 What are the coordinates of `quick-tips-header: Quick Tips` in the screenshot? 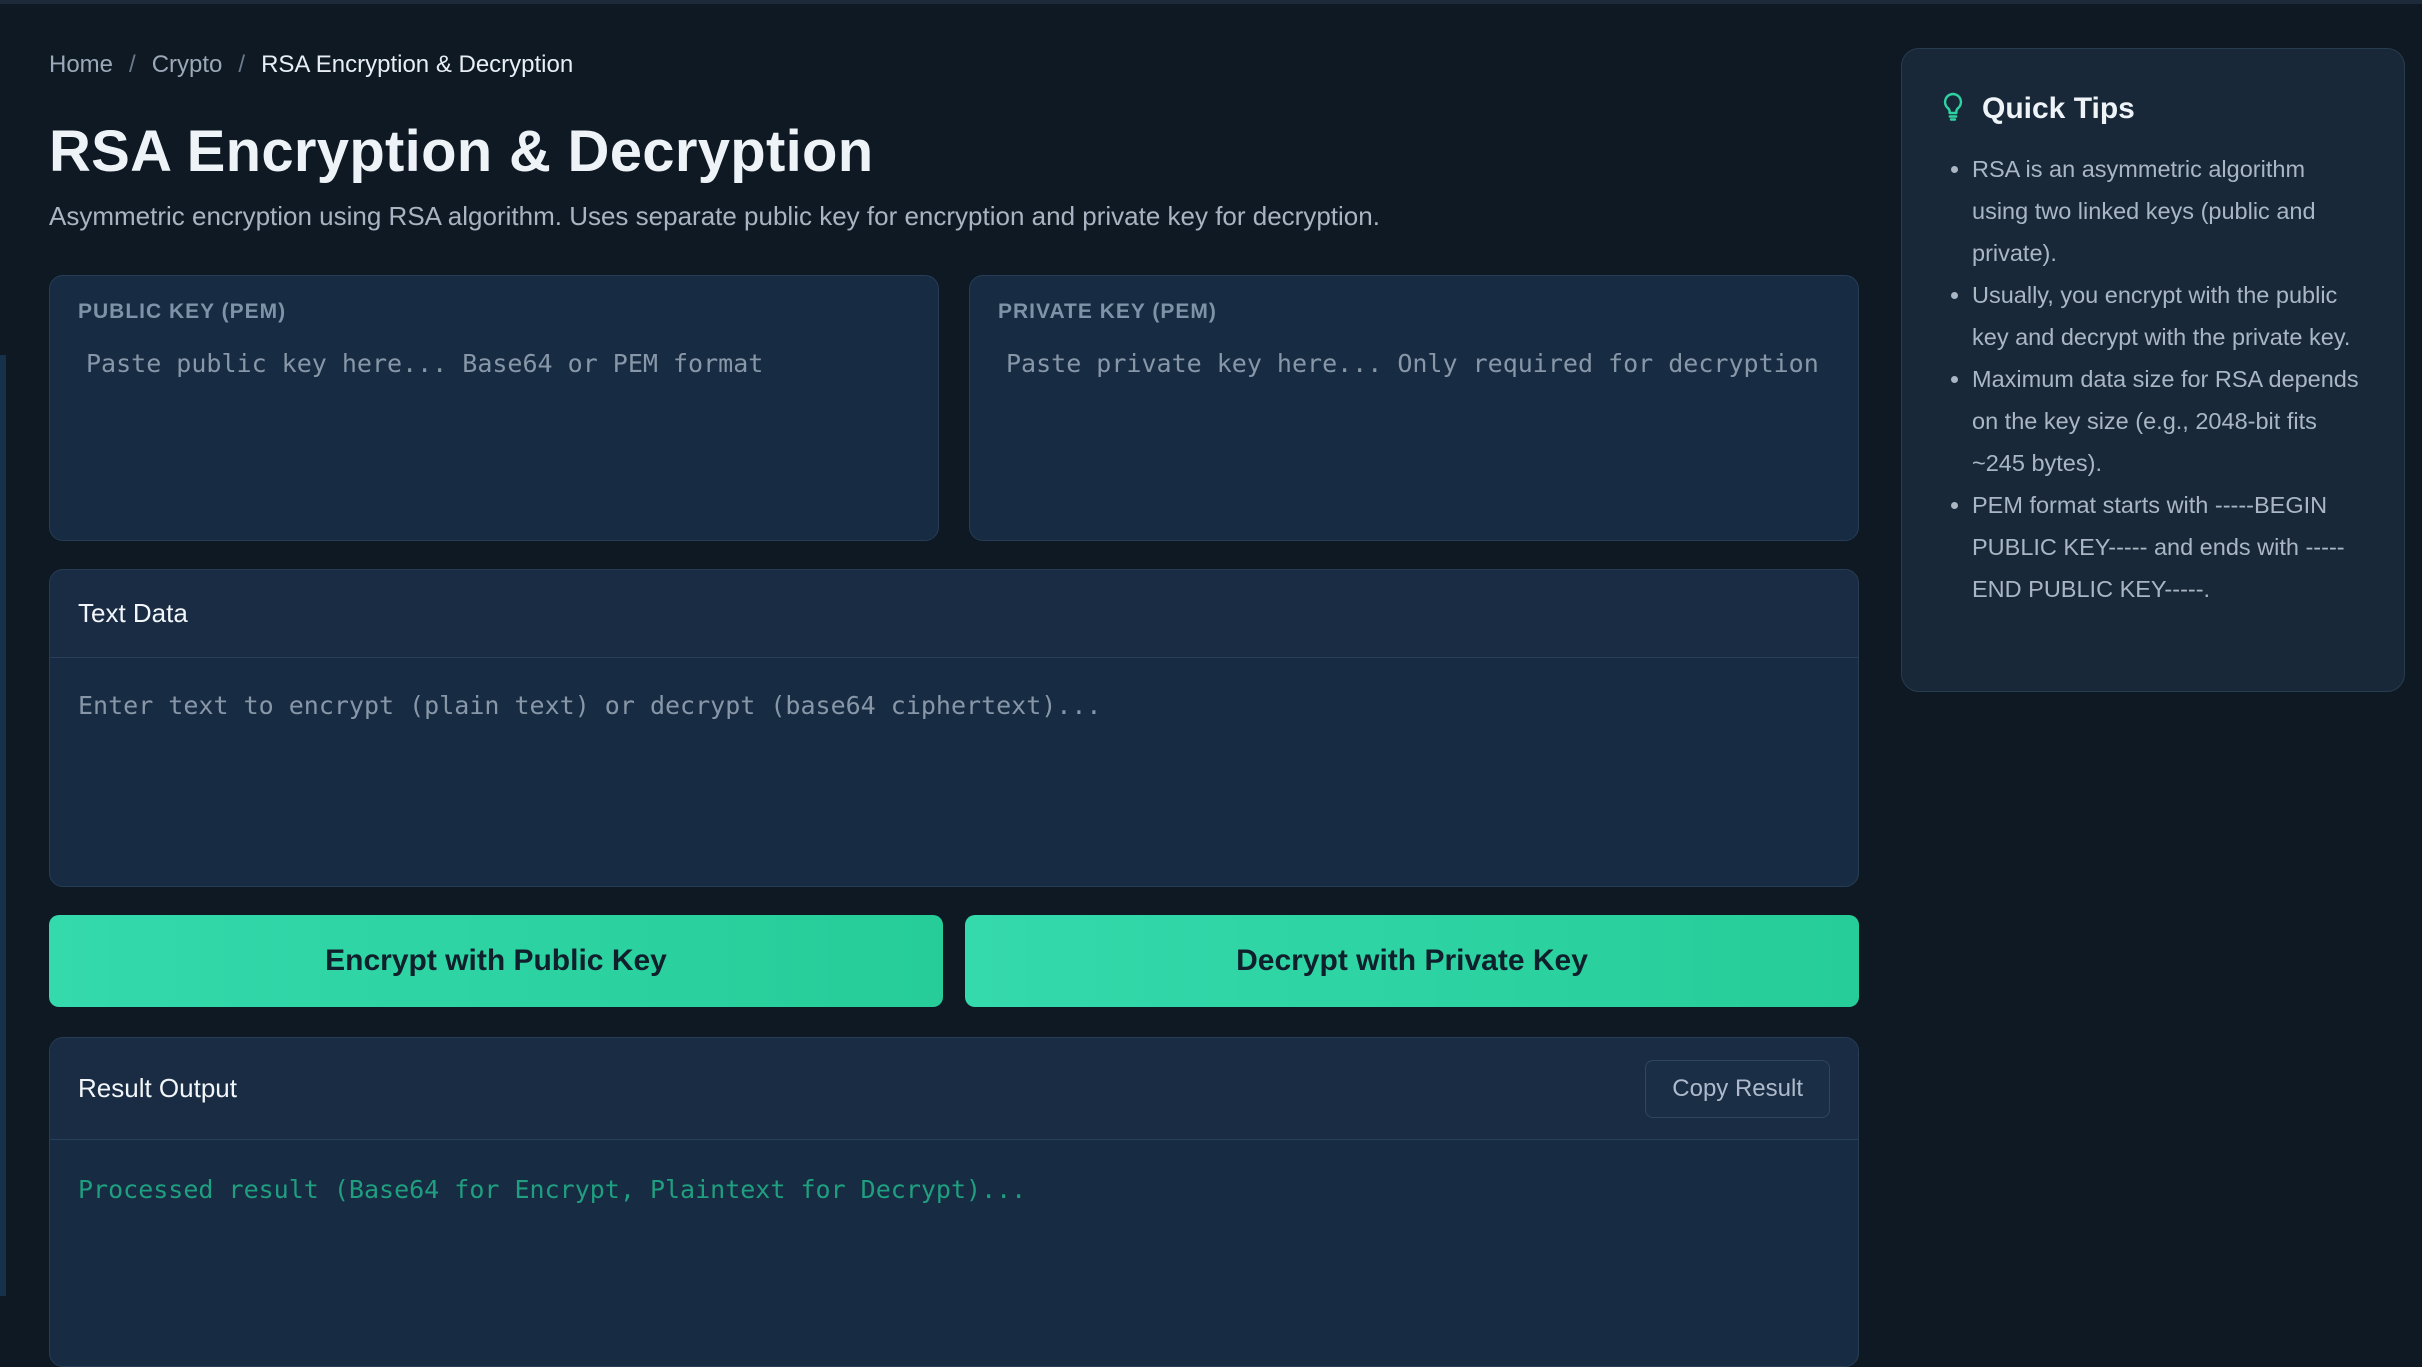 It's located at (2153, 108).